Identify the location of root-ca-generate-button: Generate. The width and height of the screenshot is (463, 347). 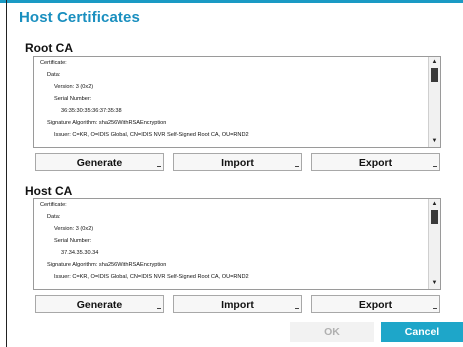
(99, 162).